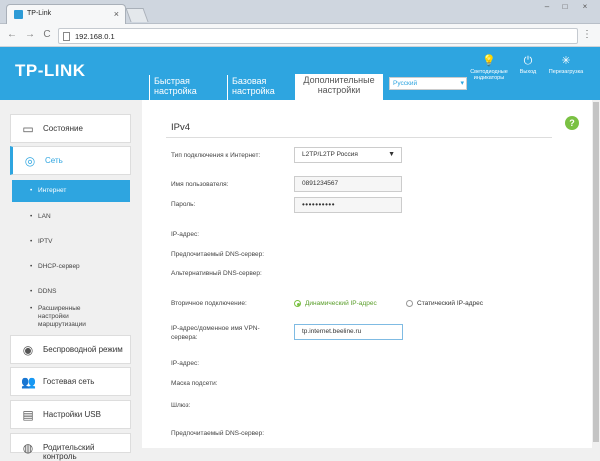  Describe the element at coordinates (428, 83) in the screenshot. I see `language-select: Русский ▾` at that location.